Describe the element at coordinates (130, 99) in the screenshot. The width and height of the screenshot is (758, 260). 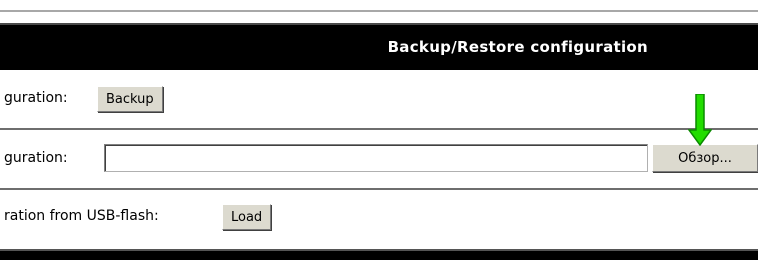
I see `backup-button: Backup` at that location.